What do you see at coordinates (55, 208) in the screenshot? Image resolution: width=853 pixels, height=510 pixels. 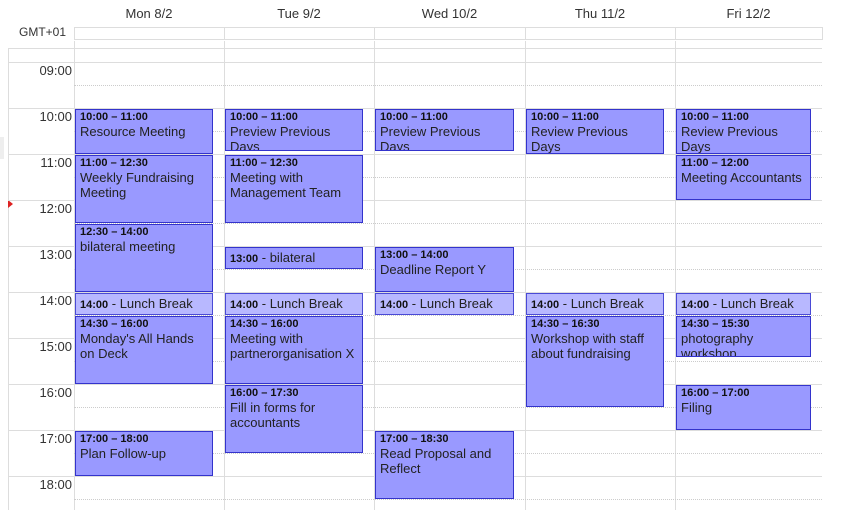 I see `hour-label: 12:00` at bounding box center [55, 208].